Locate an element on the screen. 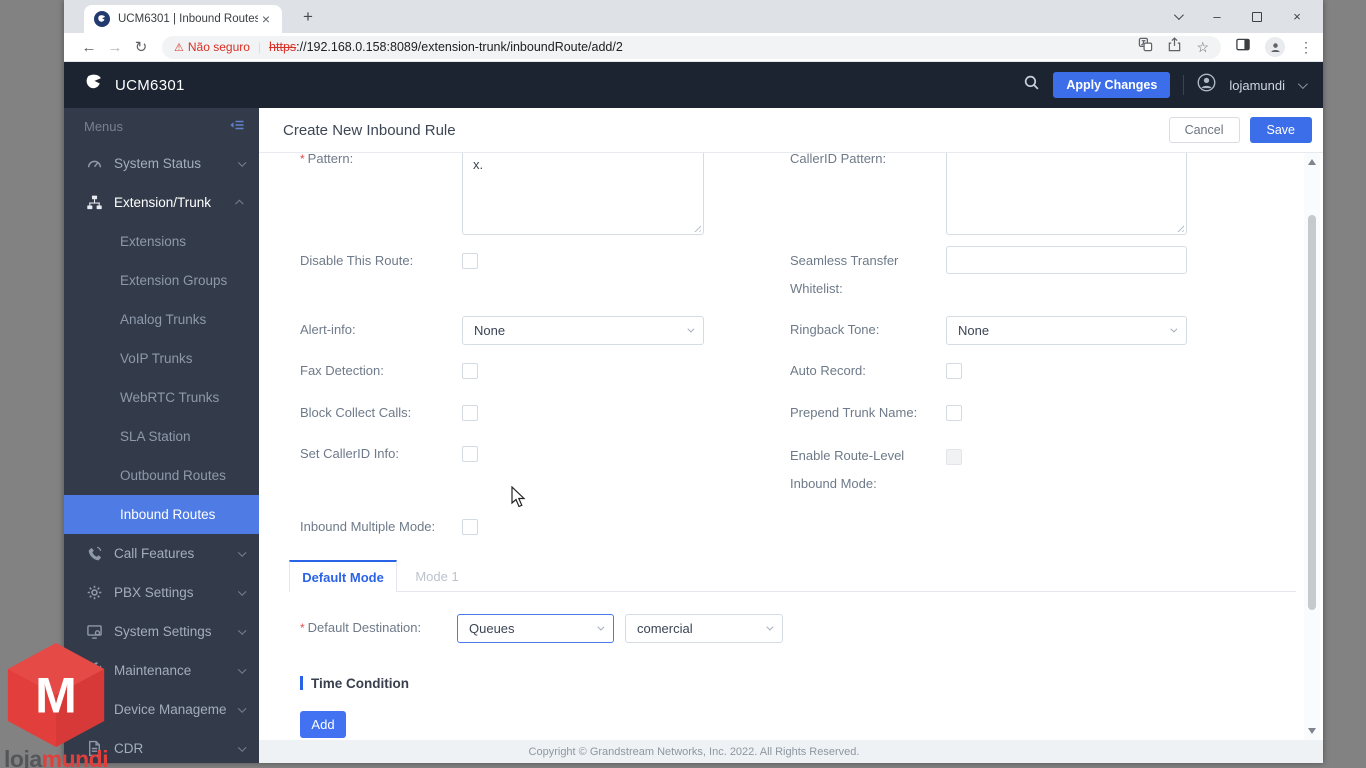  toolbar-right: ⋮ is located at coordinates (1274, 47).